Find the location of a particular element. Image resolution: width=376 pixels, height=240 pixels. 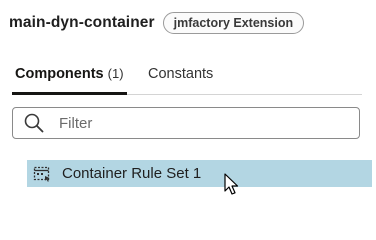

list-item-label: Container Rule Set 1 is located at coordinates (132, 173).